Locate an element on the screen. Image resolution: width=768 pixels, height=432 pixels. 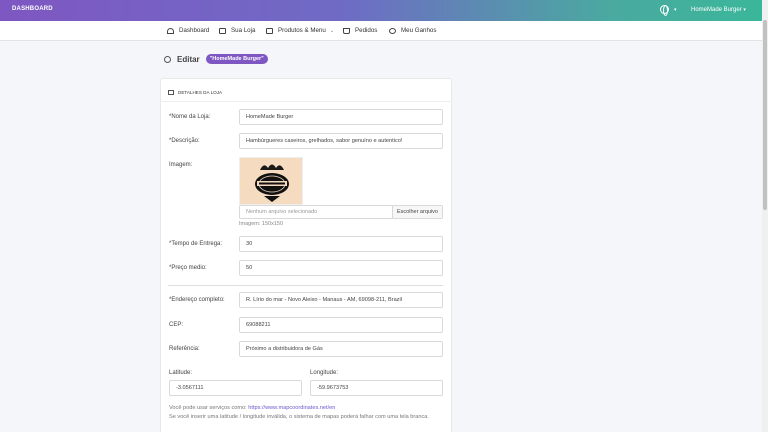
store-name-badge: "HomeMade Burger" is located at coordinates (236, 59).